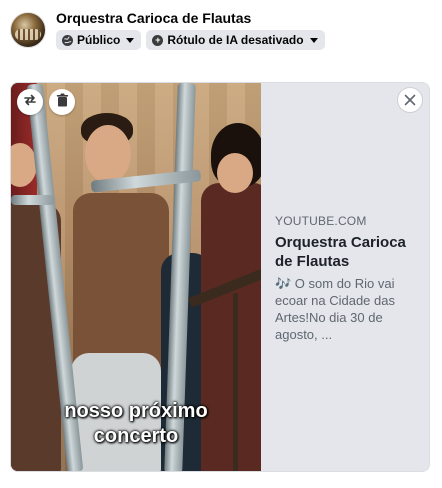 The height and width of the screenshot is (488, 442). I want to click on ai-label-selector: + Rótulo de IA desativado, so click(235, 40).